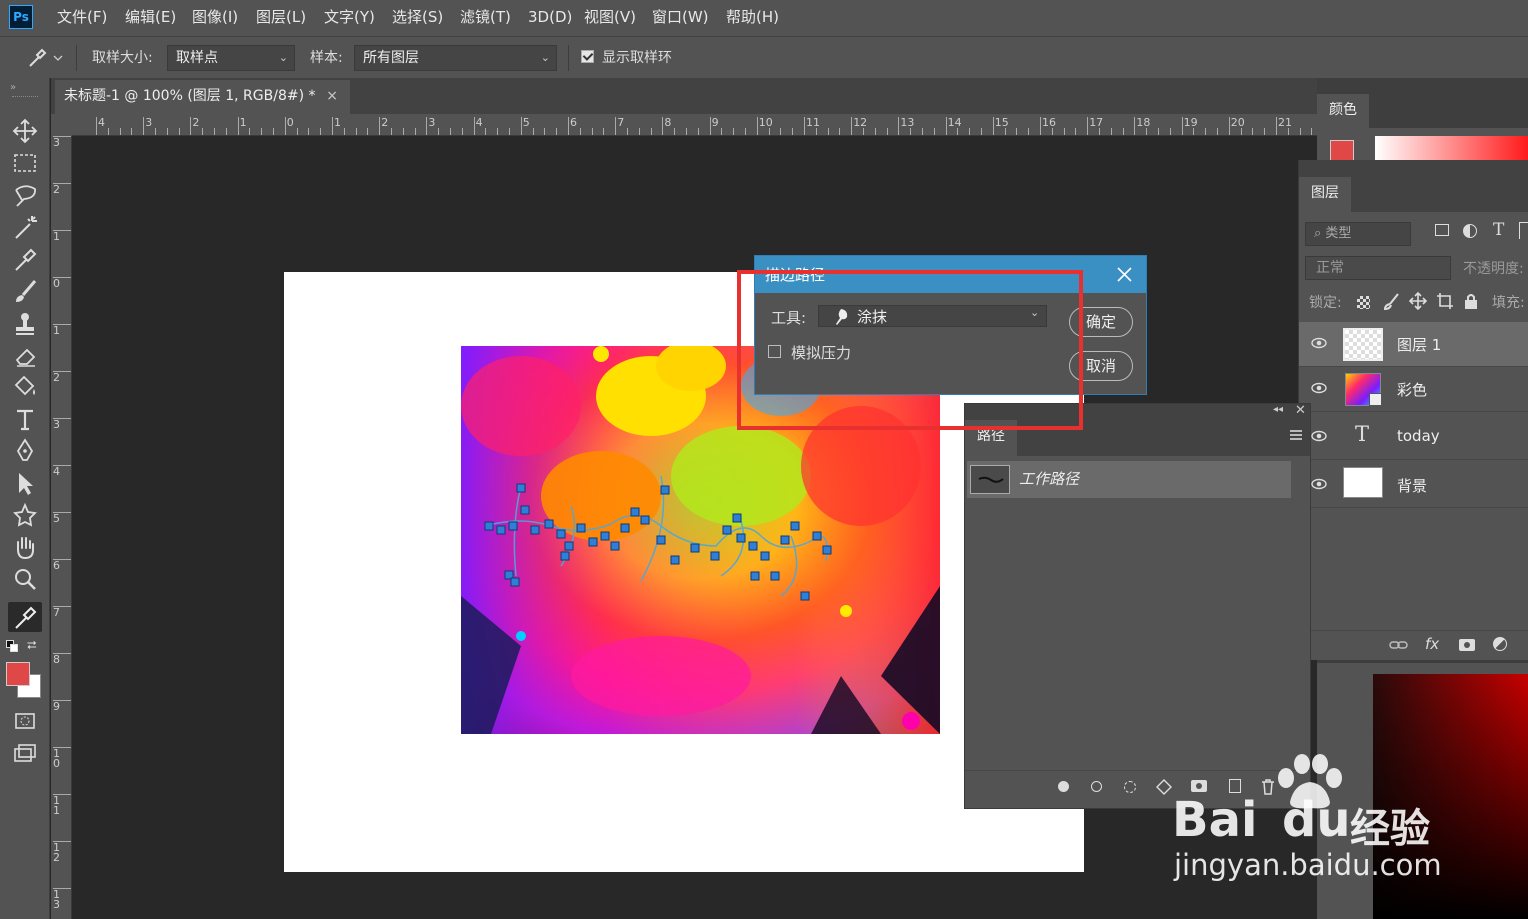 This screenshot has height=919, width=1528. What do you see at coordinates (455, 58) in the screenshot?
I see `sample-select: 所有图层 ⌄` at bounding box center [455, 58].